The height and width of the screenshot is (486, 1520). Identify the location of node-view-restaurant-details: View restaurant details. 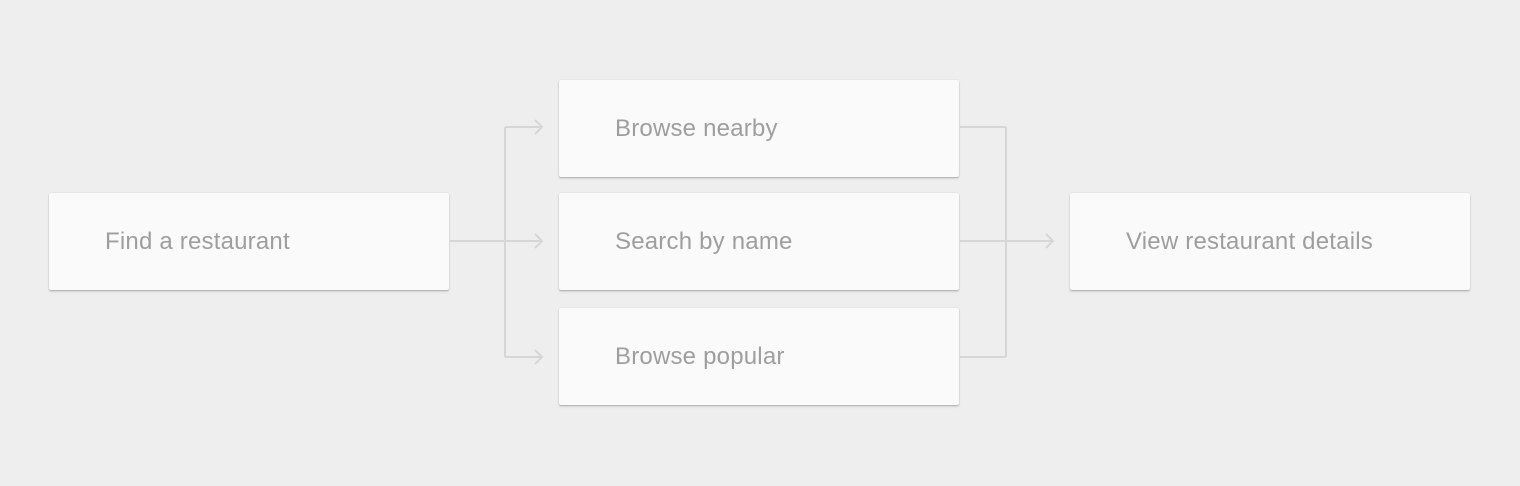
(1270, 241).